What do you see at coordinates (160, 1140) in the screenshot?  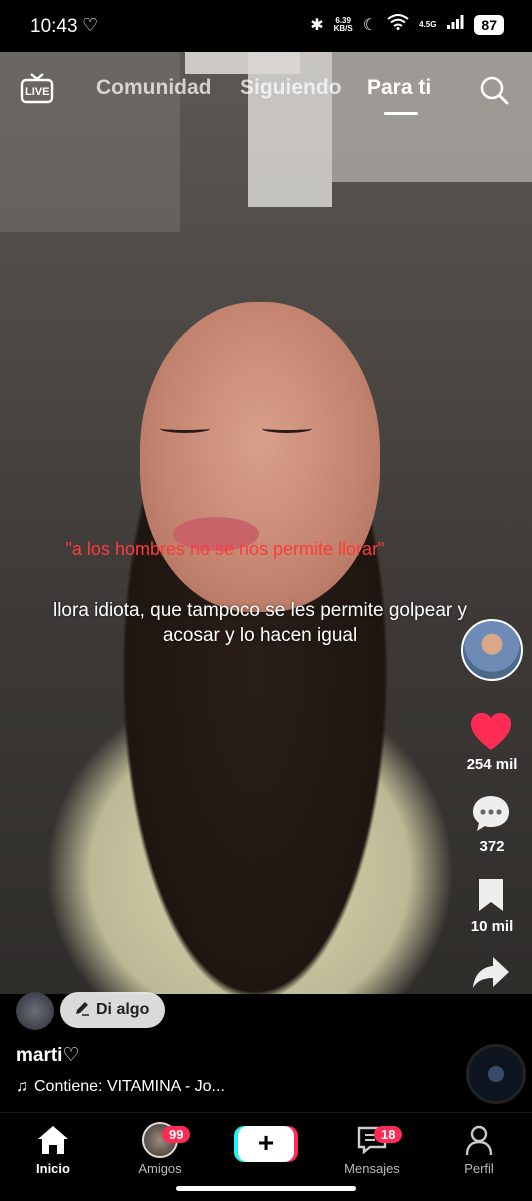 I see `friends-avatar-icon` at bounding box center [160, 1140].